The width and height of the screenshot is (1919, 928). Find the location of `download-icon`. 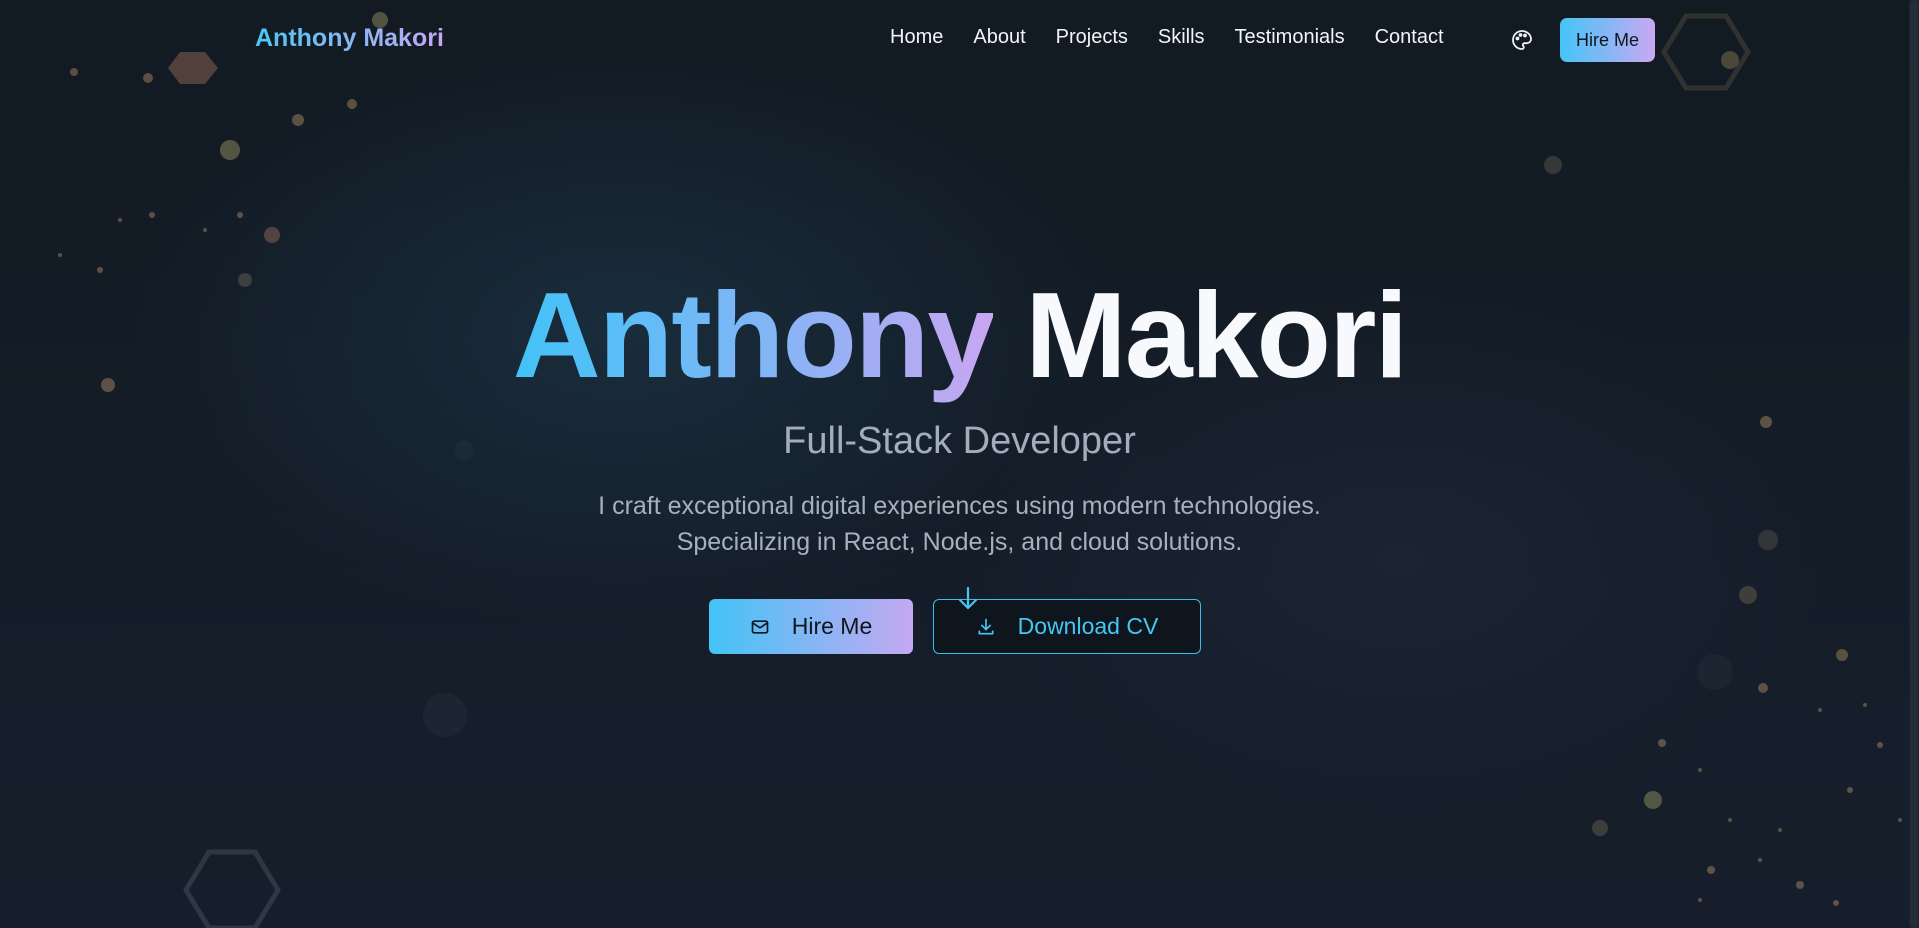

download-icon is located at coordinates (986, 627).